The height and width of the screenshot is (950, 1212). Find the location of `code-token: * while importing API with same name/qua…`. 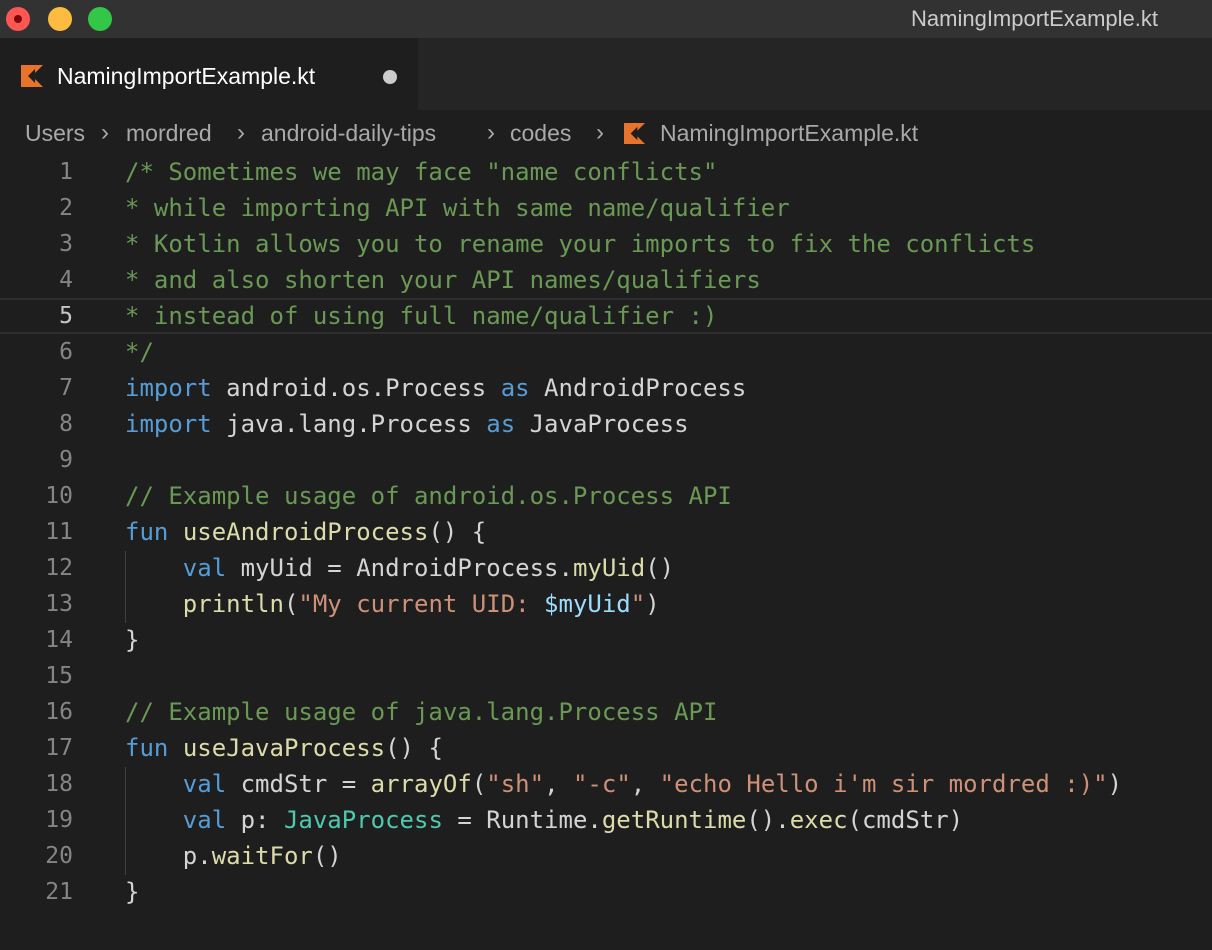

code-token: * while importing API with same name/qua… is located at coordinates (457, 208).